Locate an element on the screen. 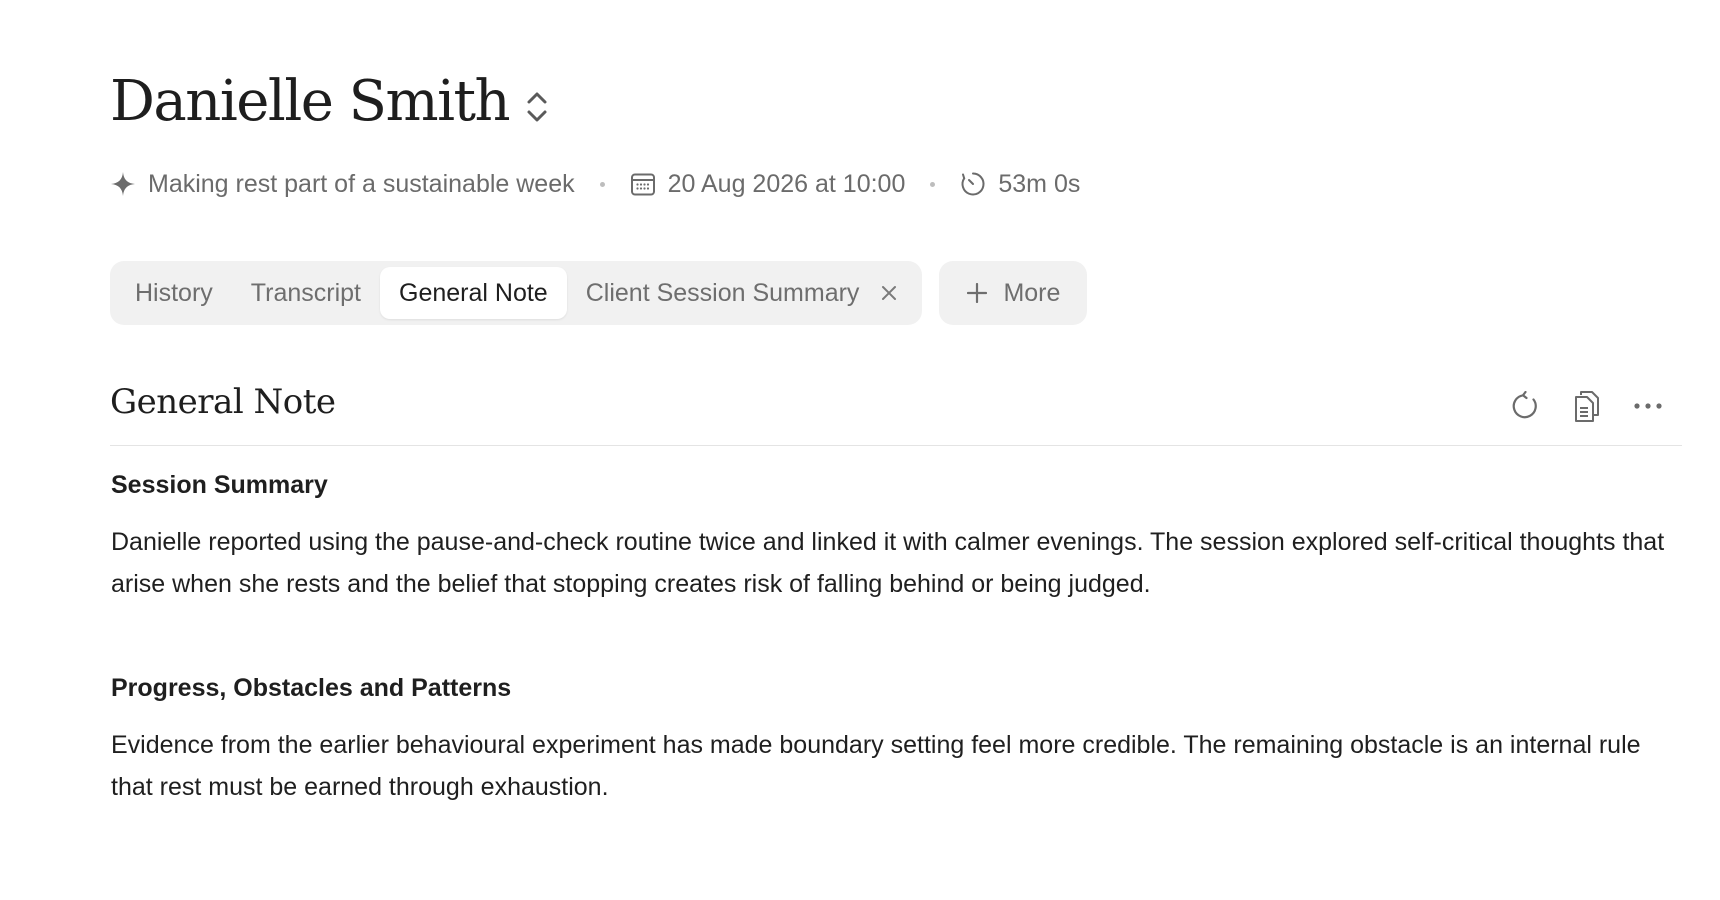 This screenshot has height=900, width=1720. note-actions is located at coordinates (1578, 406).